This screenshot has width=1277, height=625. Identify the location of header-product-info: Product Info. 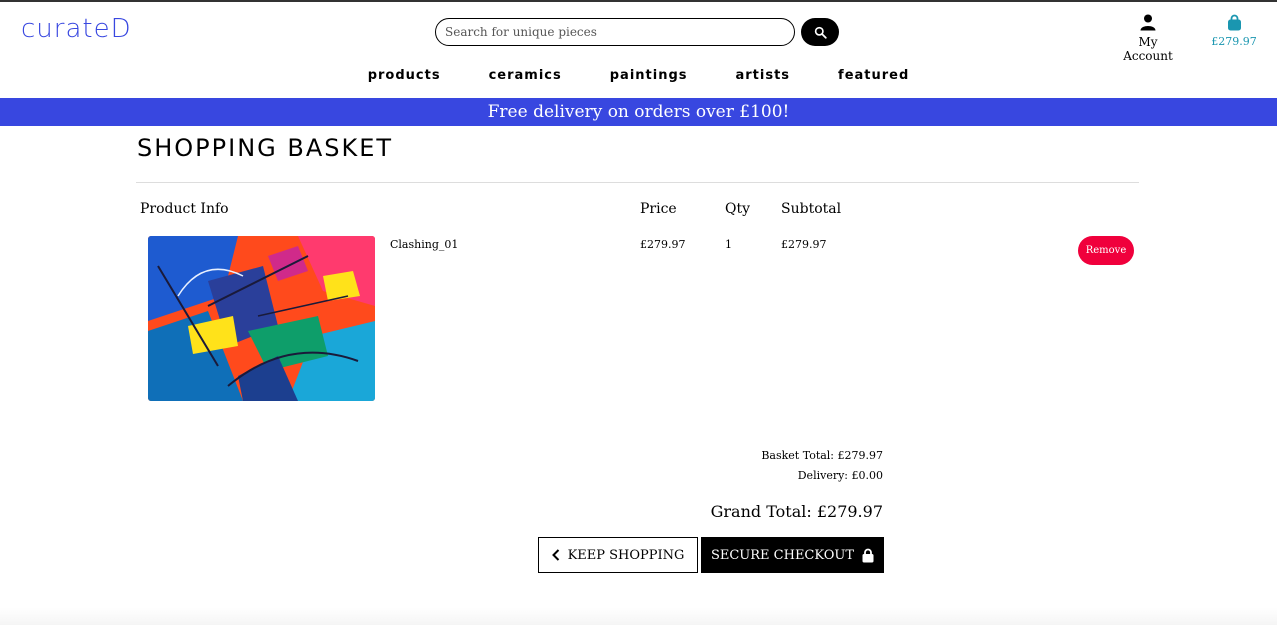
(184, 209).